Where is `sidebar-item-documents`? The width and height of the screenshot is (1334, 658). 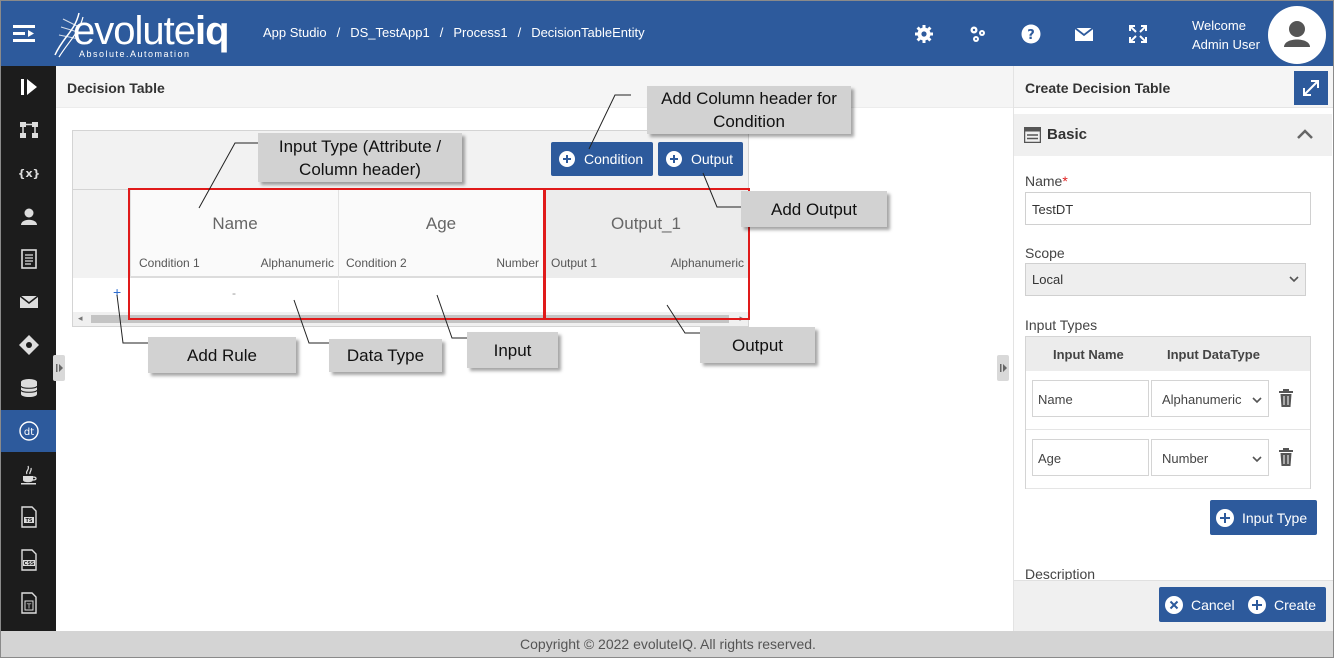 sidebar-item-documents is located at coordinates (28, 259).